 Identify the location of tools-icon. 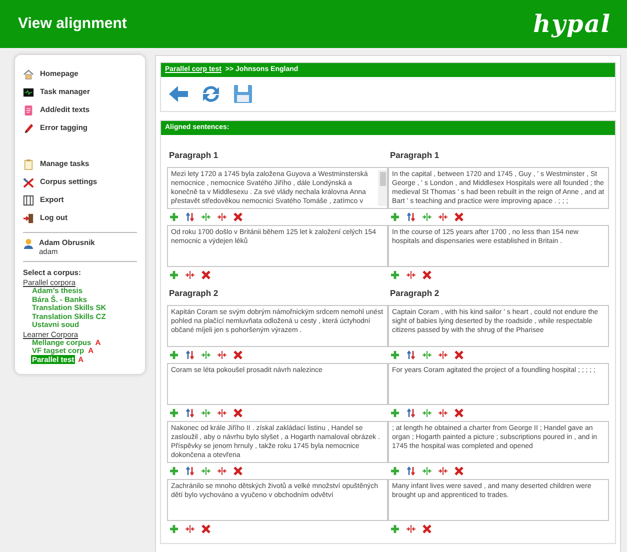
(28, 182).